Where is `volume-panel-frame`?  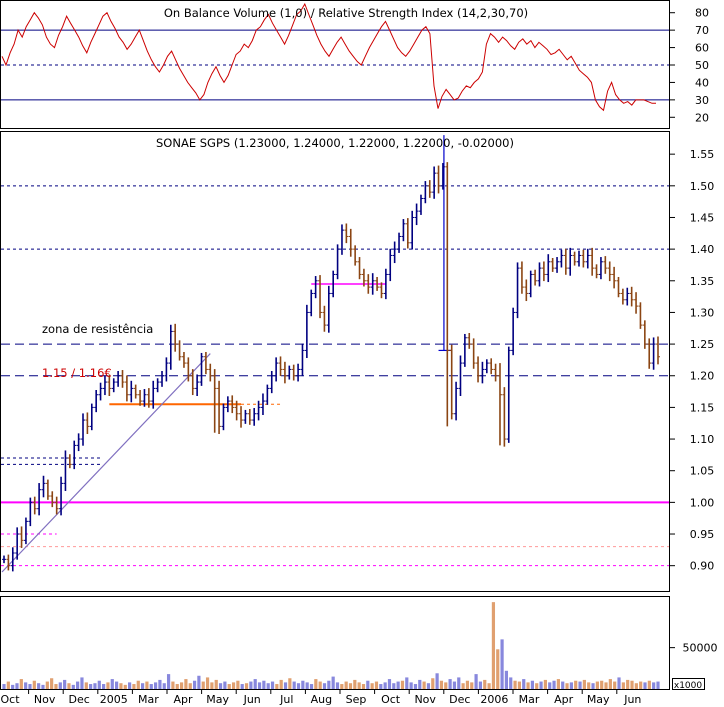
volume-panel-frame is located at coordinates (335, 643).